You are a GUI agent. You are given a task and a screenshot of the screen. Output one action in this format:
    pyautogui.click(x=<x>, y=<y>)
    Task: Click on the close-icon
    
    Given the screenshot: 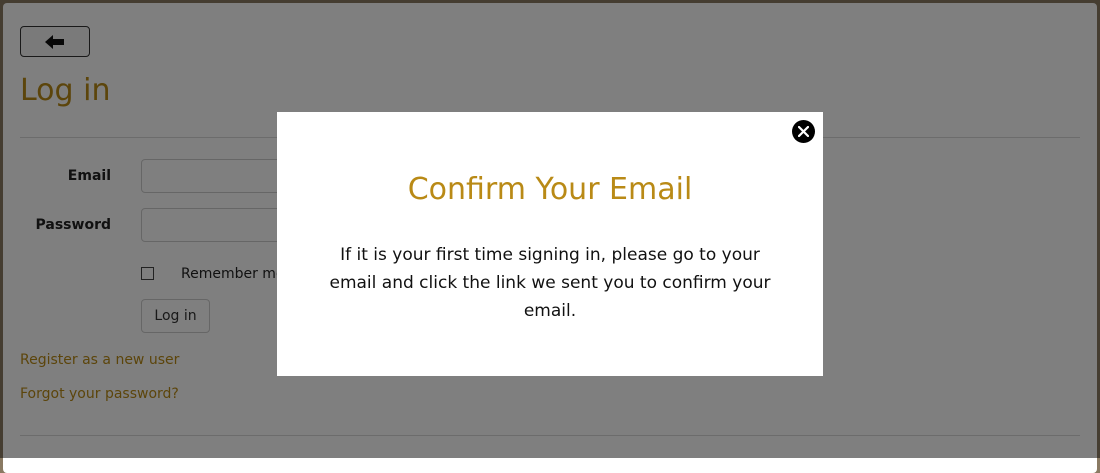 What is the action you would take?
    pyautogui.click(x=803, y=131)
    